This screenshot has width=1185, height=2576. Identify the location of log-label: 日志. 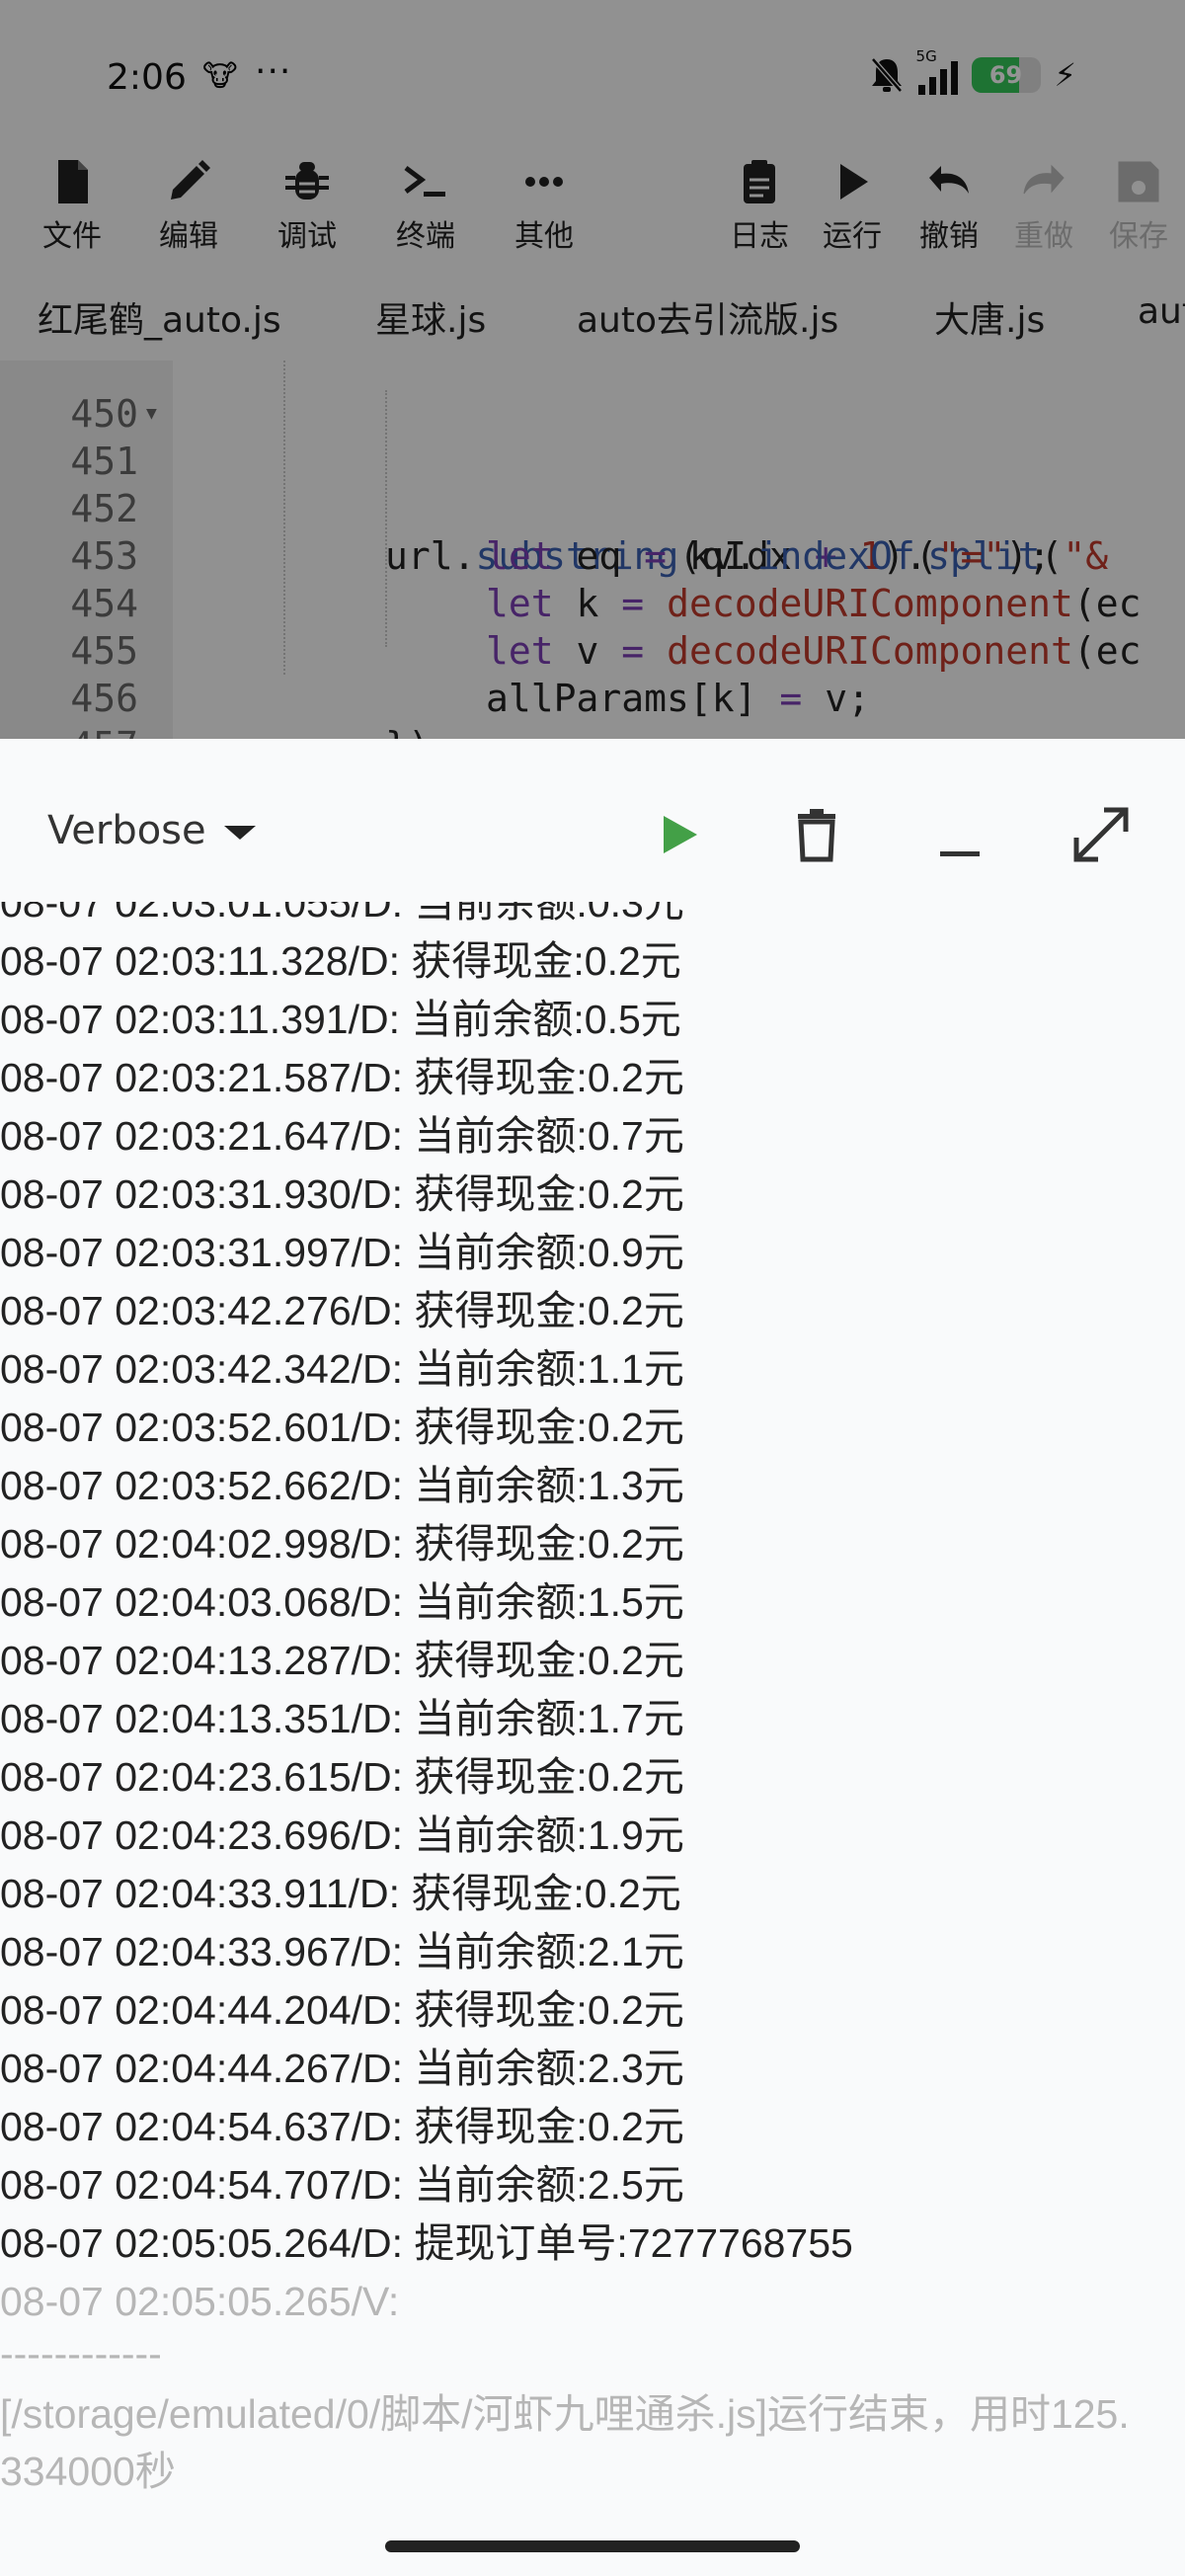
(759, 236).